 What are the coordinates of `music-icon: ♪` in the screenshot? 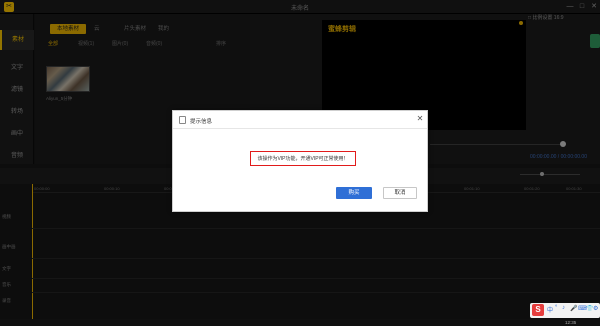 It's located at (563, 308).